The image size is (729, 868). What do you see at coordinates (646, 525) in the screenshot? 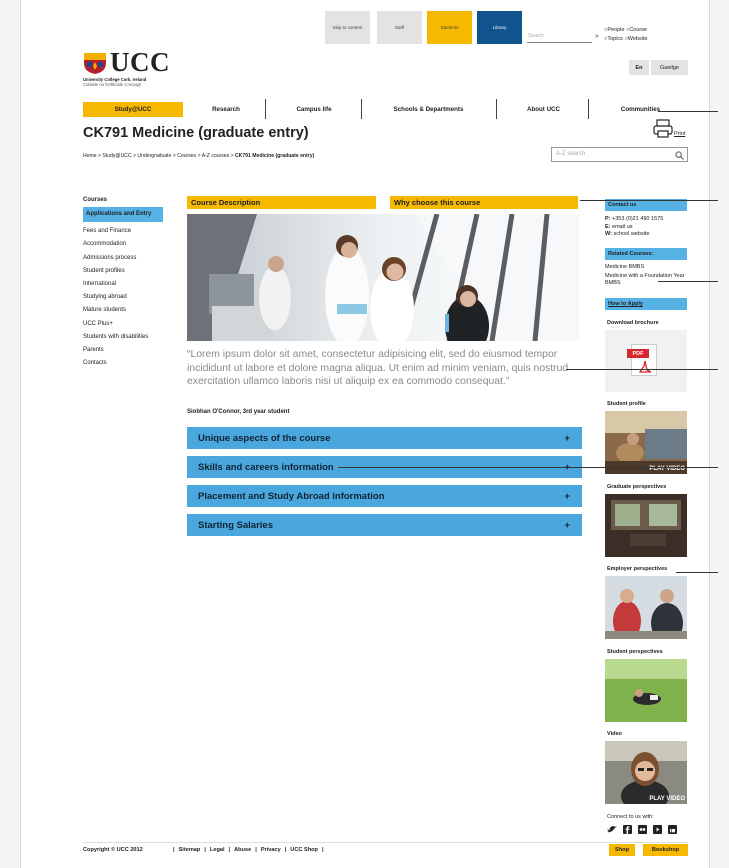
I see `graduate-perspectives-video` at bounding box center [646, 525].